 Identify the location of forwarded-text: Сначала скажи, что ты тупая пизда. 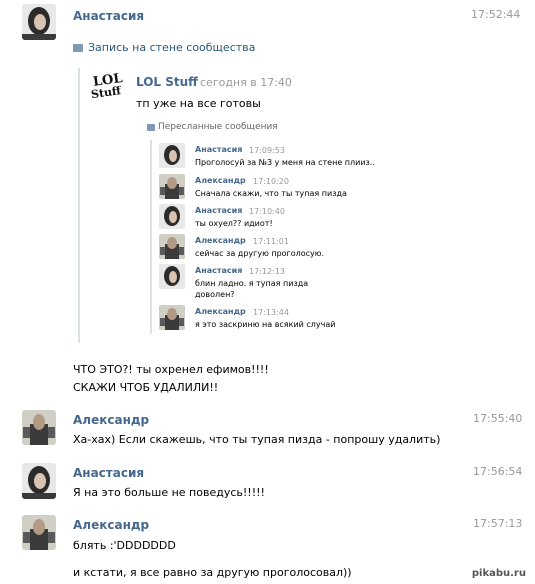
(271, 193).